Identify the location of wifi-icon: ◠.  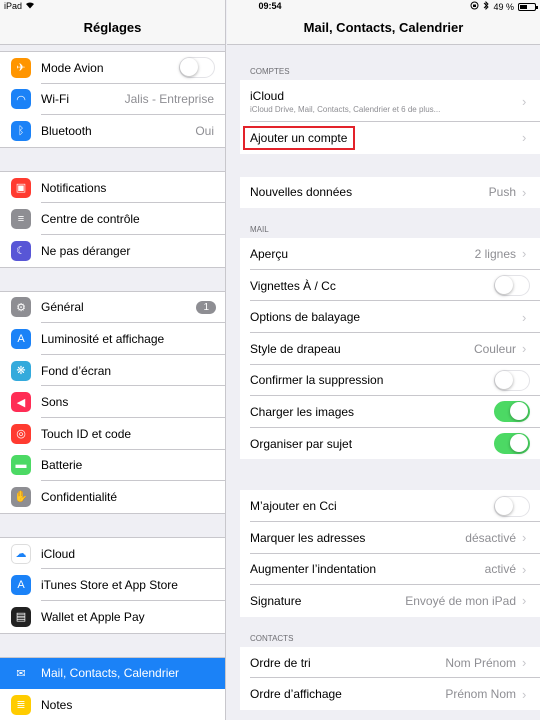
(21, 99).